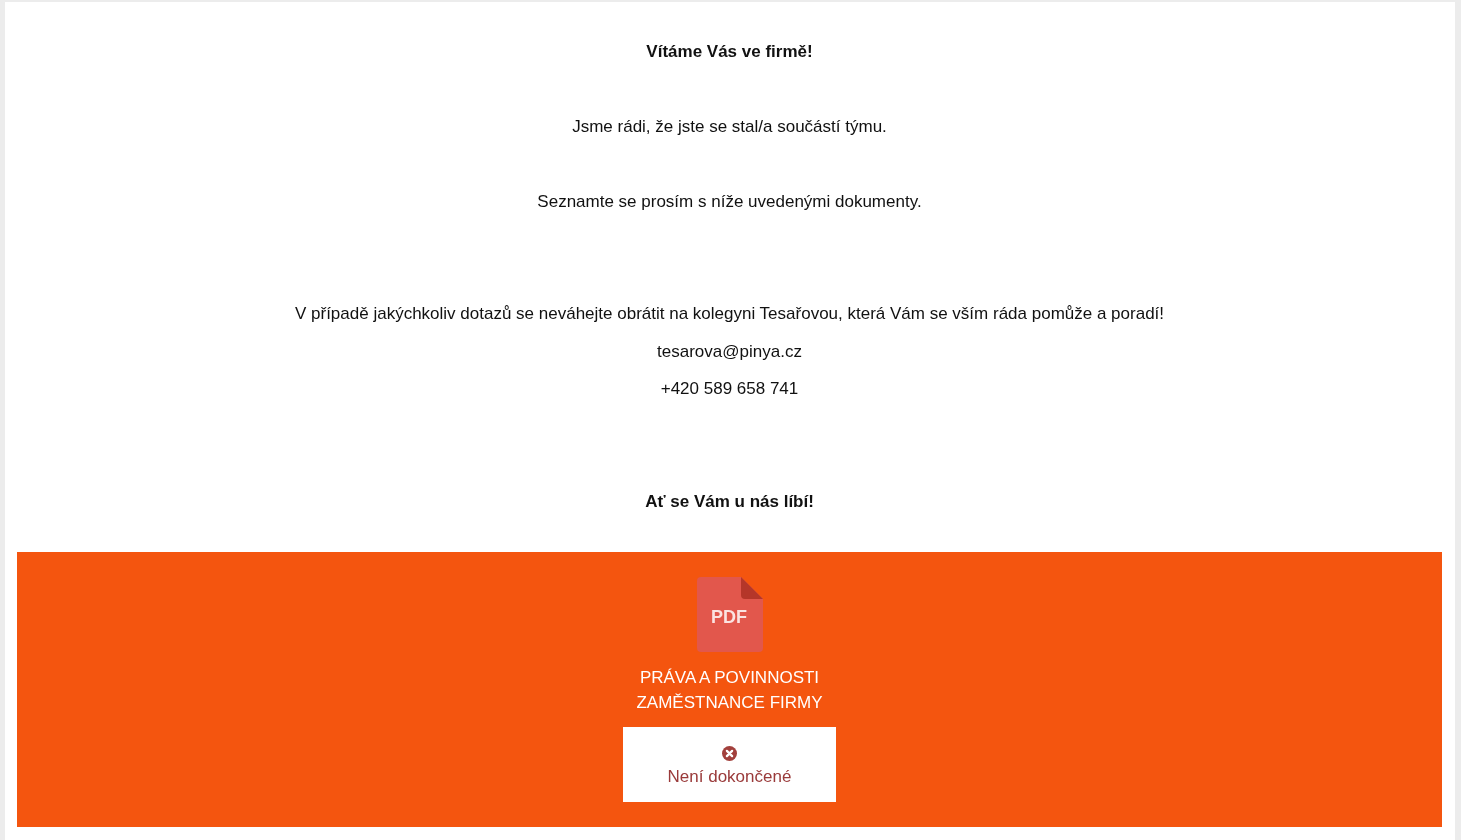 This screenshot has width=1461, height=840. What do you see at coordinates (729, 127) in the screenshot?
I see `intro-paragraph: Jsme rádi, že jste se stal/a součástí týmu.` at bounding box center [729, 127].